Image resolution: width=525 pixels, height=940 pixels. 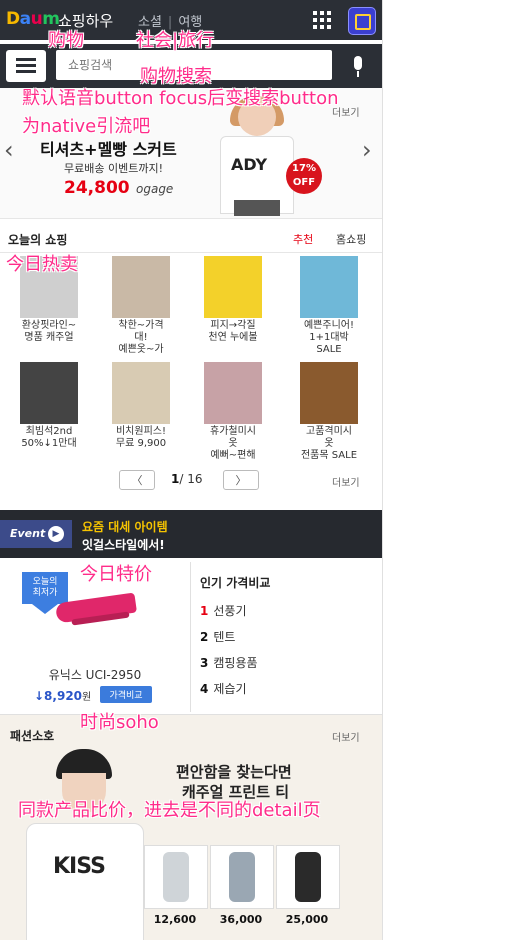 I want to click on rank-item: 1 선풍기, so click(x=223, y=610).